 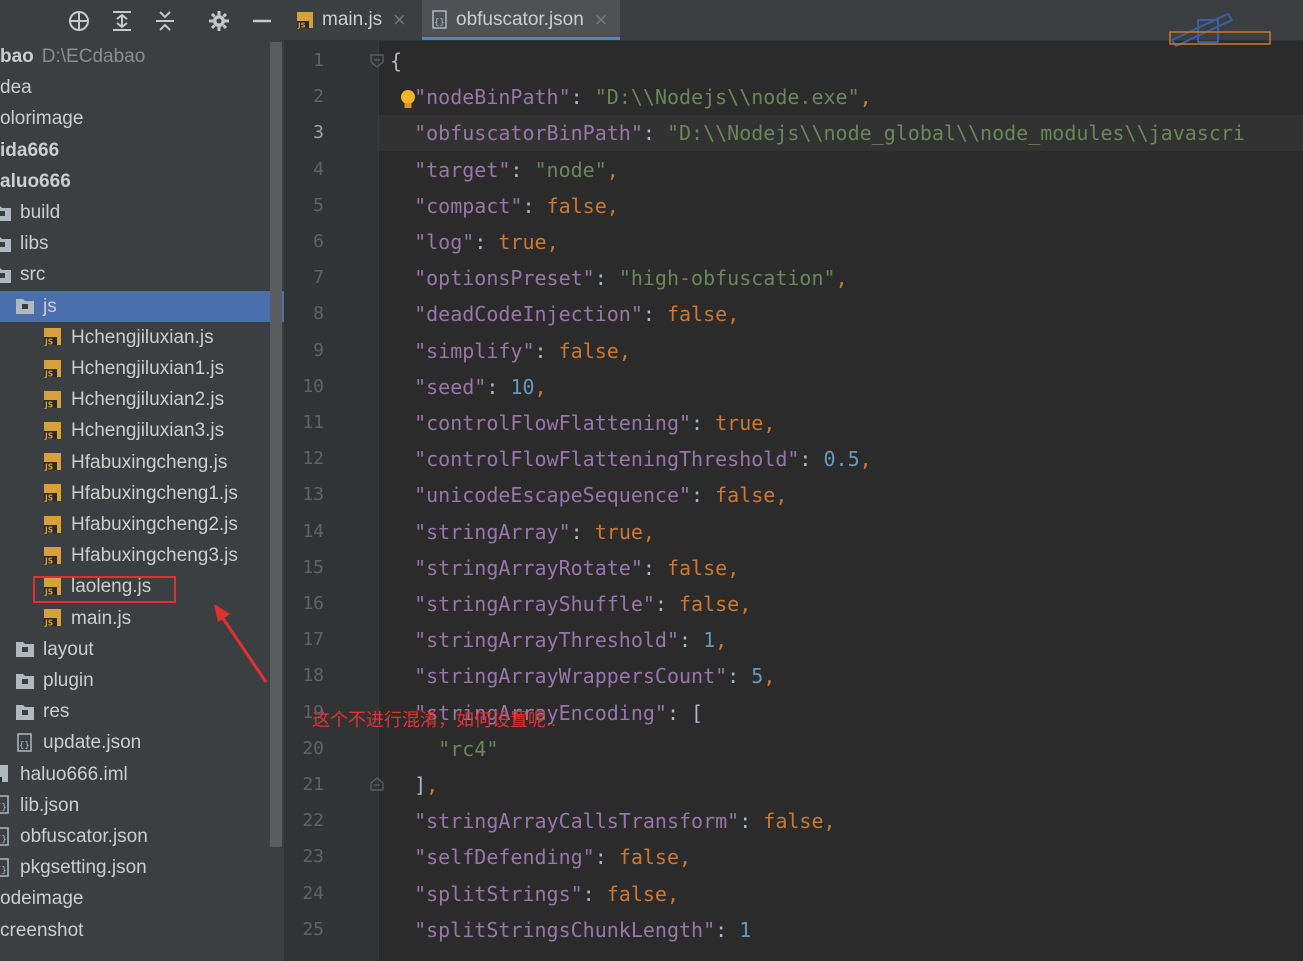 I want to click on tree-item: JS Hfabuxingcheng3.js, so click(x=142, y=555).